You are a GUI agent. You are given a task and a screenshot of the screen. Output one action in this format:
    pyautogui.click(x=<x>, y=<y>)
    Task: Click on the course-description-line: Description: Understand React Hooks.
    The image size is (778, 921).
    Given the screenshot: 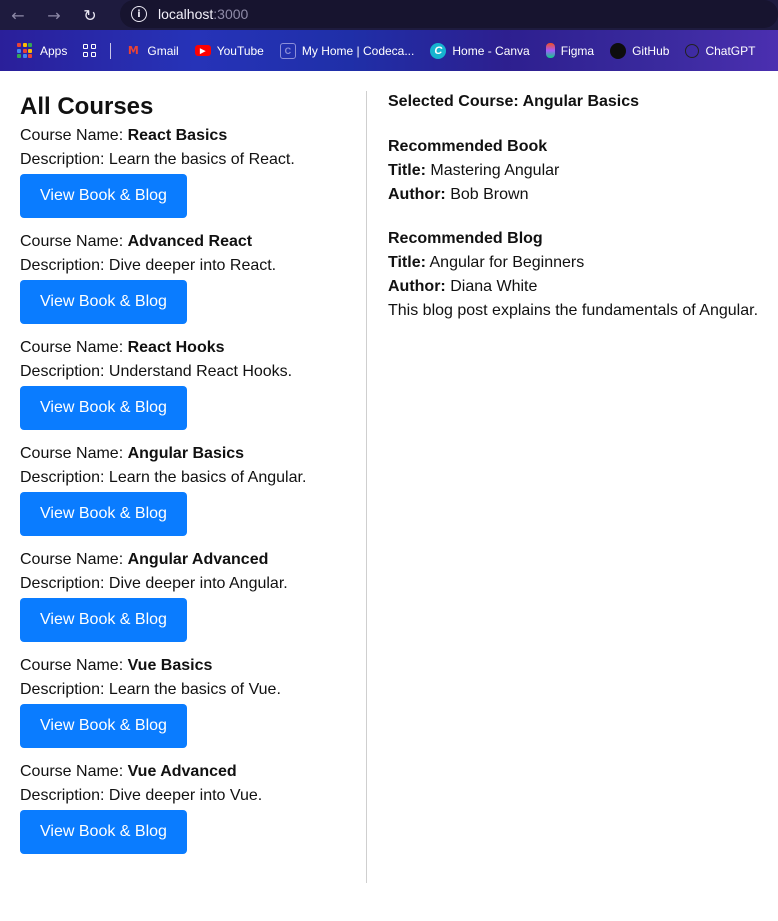 What is the action you would take?
    pyautogui.click(x=190, y=372)
    